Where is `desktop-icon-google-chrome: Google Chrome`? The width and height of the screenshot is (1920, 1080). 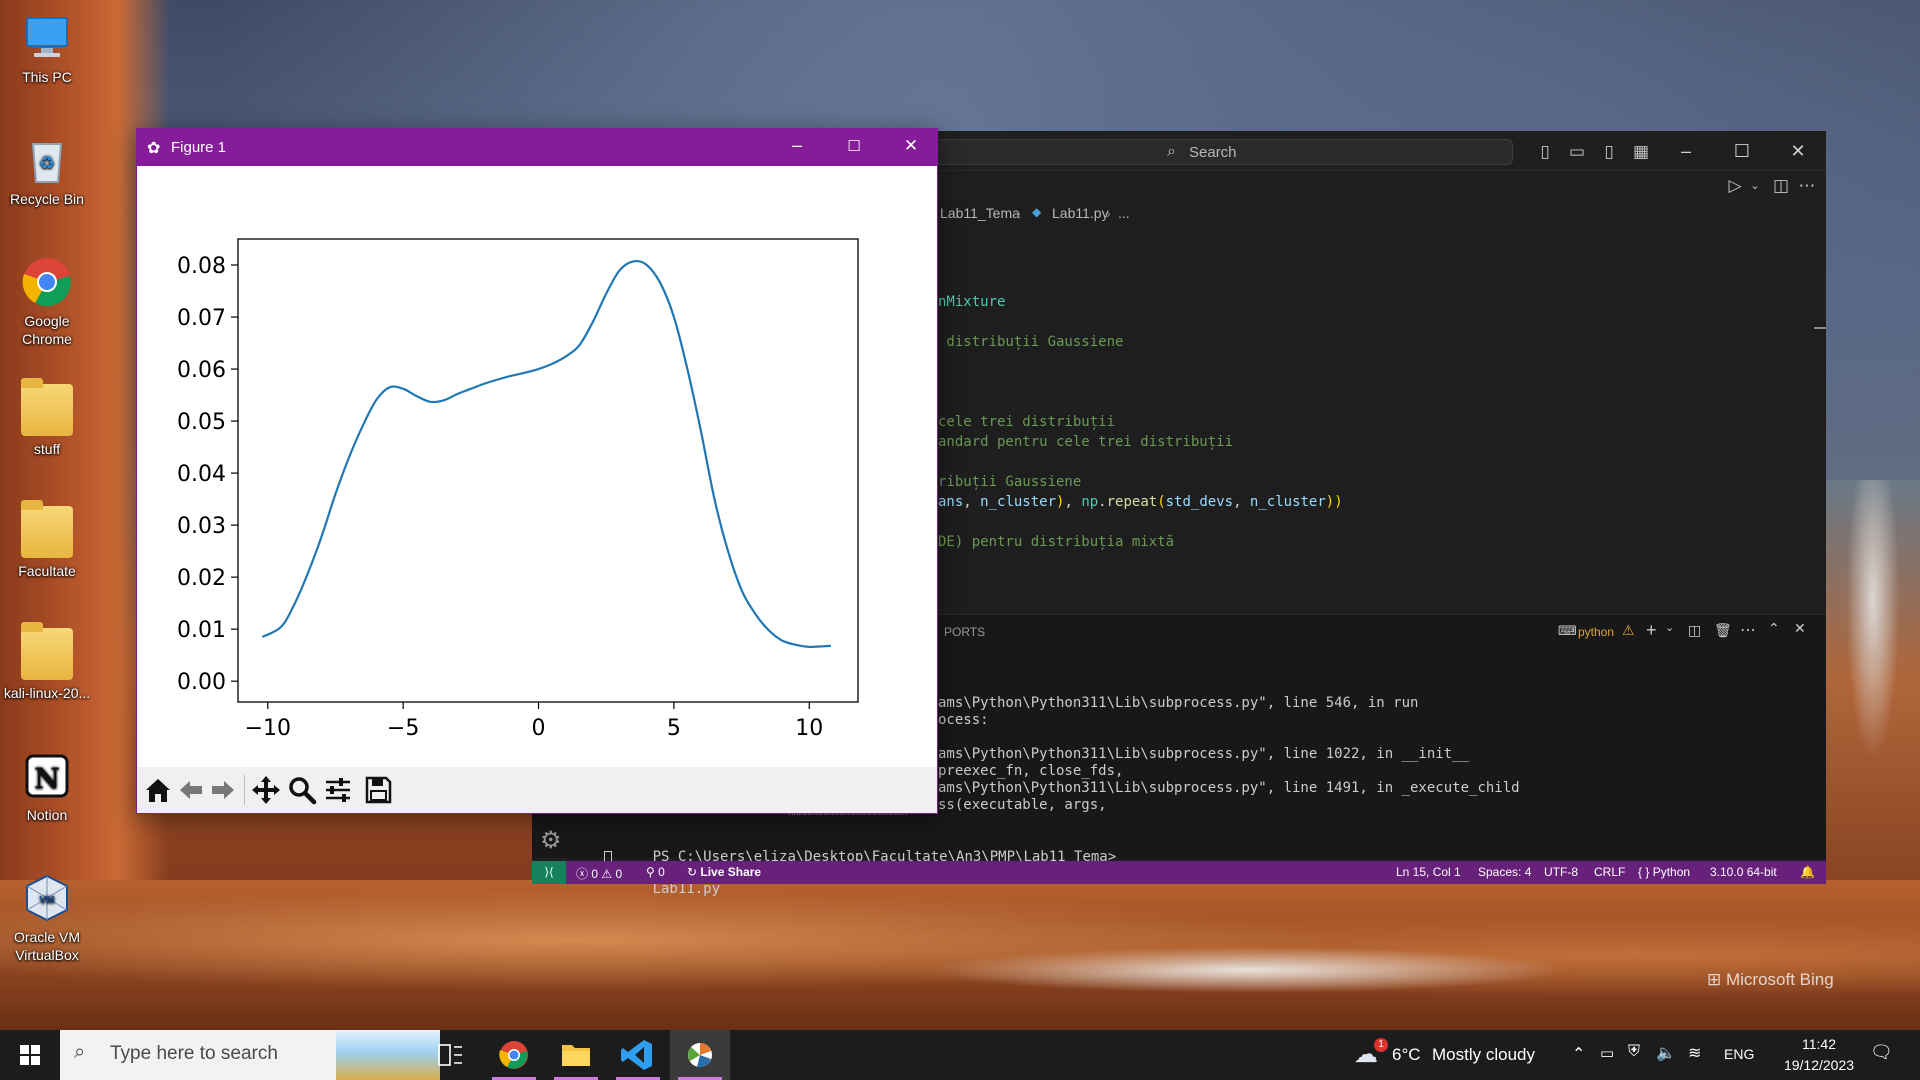 desktop-icon-google-chrome: Google Chrome is located at coordinates (47, 302).